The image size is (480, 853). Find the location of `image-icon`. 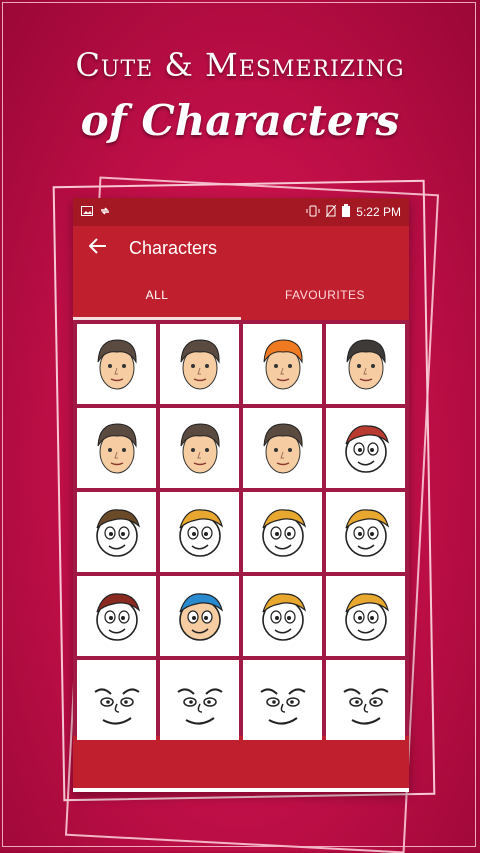

image-icon is located at coordinates (87, 212).